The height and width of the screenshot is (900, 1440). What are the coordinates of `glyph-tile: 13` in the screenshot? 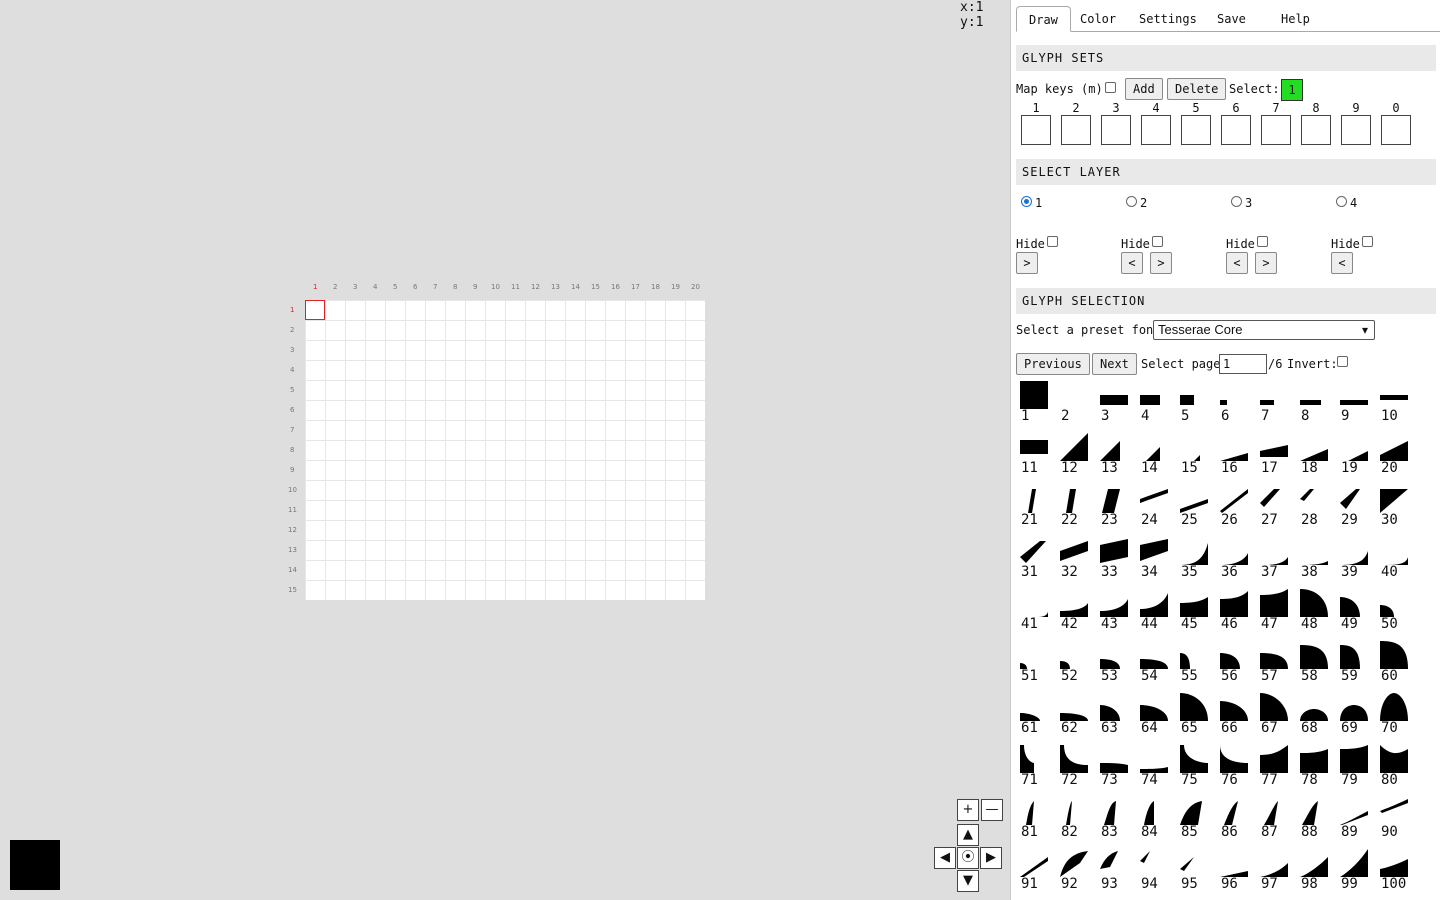 It's located at (1116, 456).